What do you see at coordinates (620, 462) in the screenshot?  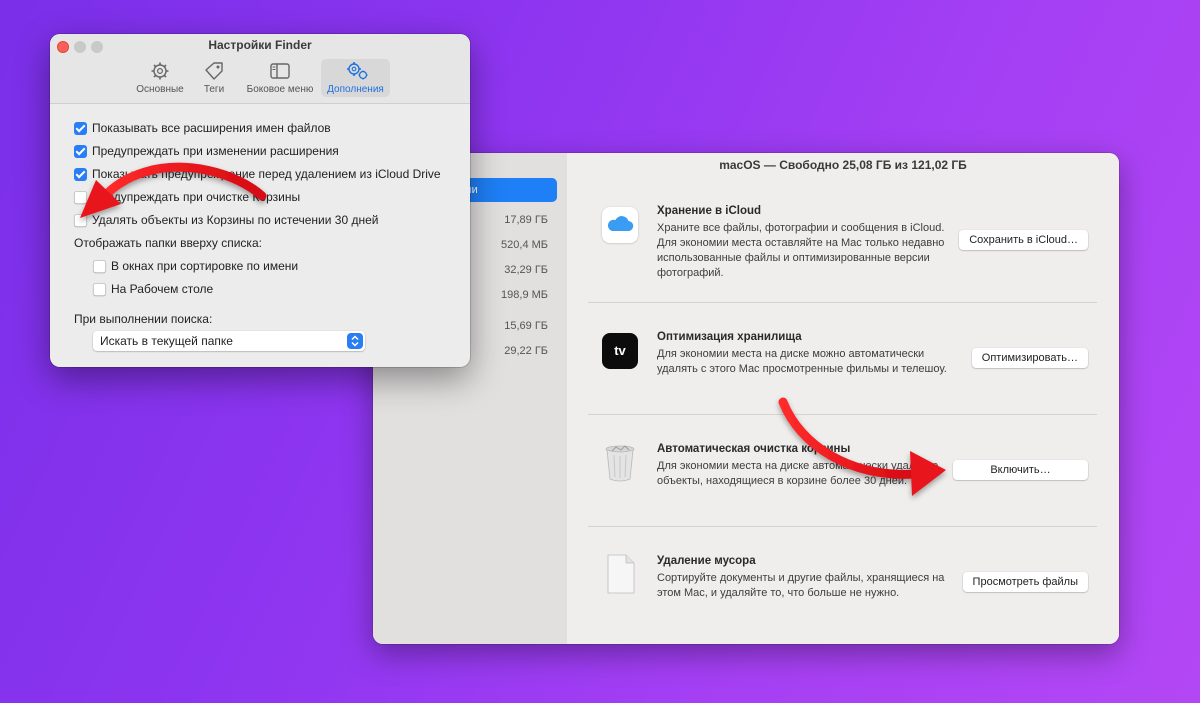 I see `trash-icon` at bounding box center [620, 462].